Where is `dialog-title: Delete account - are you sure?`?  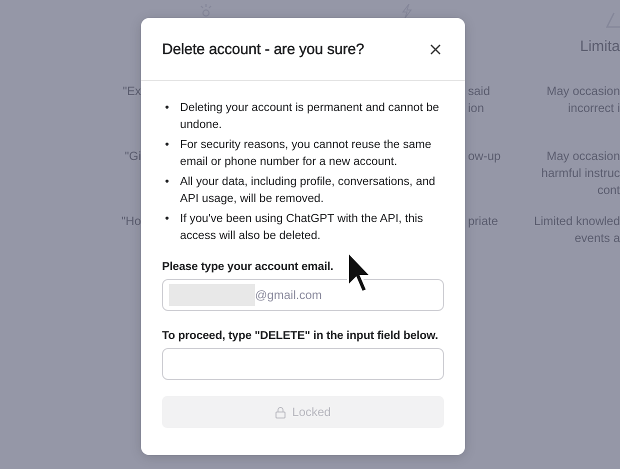 dialog-title: Delete account - are you sure? is located at coordinates (263, 49).